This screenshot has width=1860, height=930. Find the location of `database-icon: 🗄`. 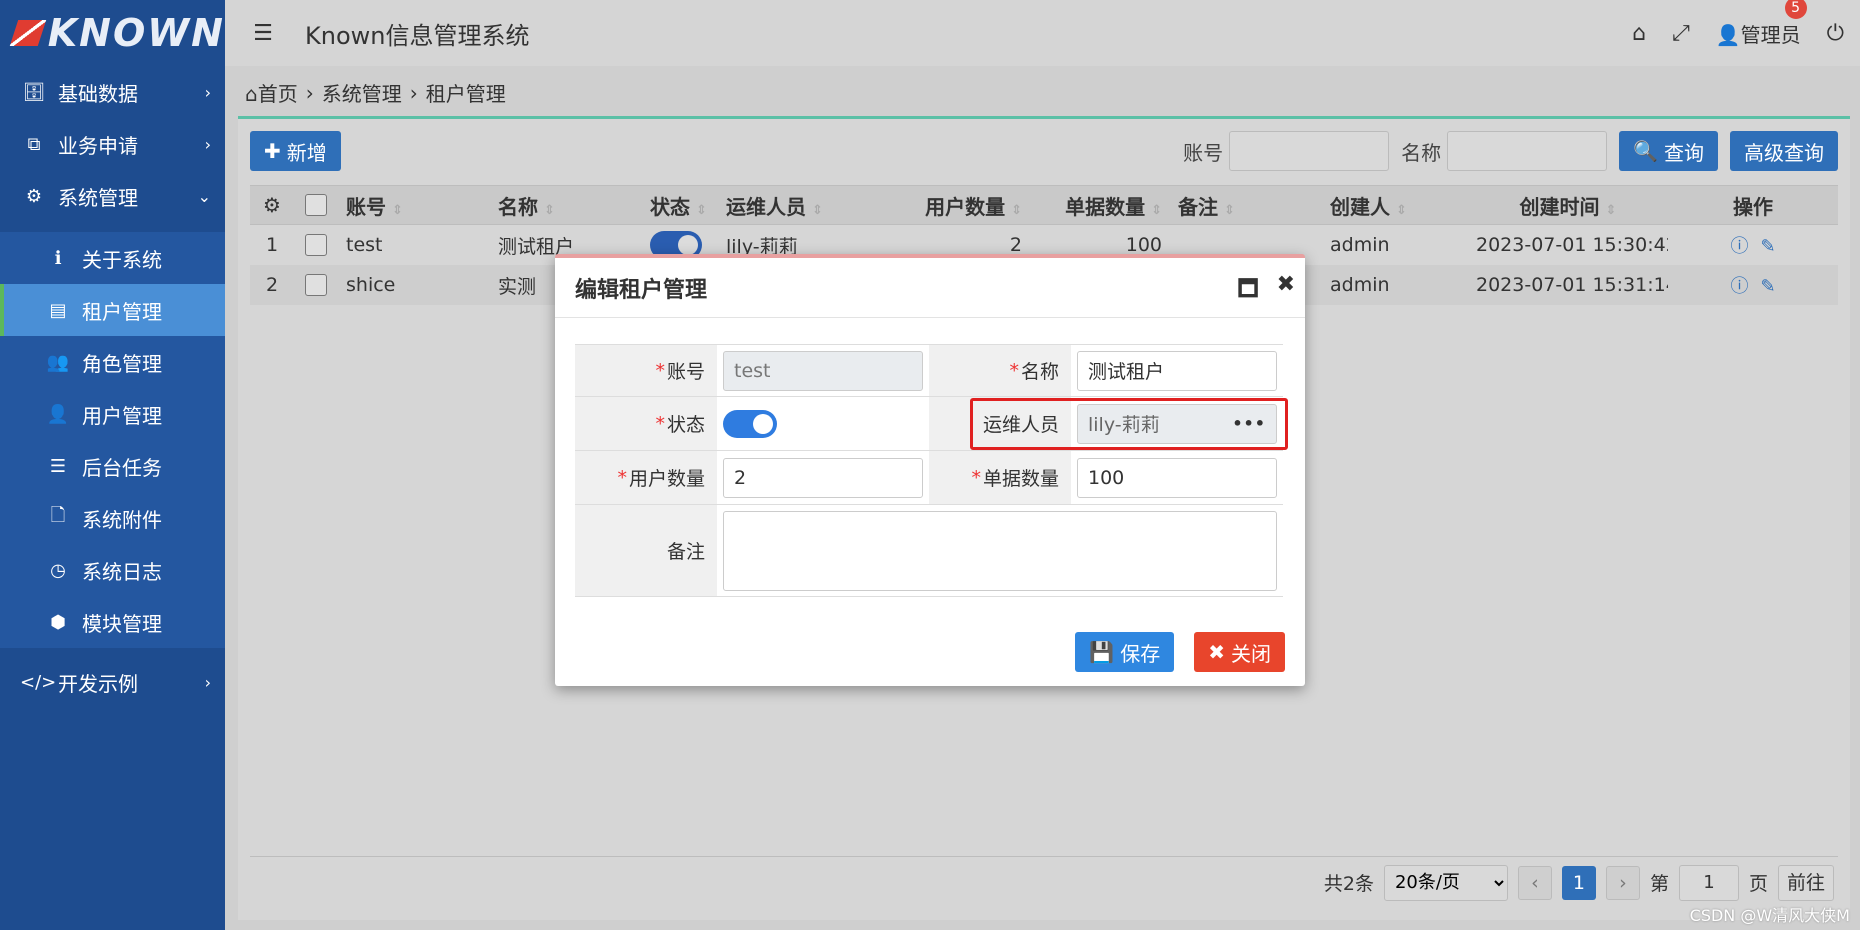

database-icon: 🗄 is located at coordinates (34, 92).